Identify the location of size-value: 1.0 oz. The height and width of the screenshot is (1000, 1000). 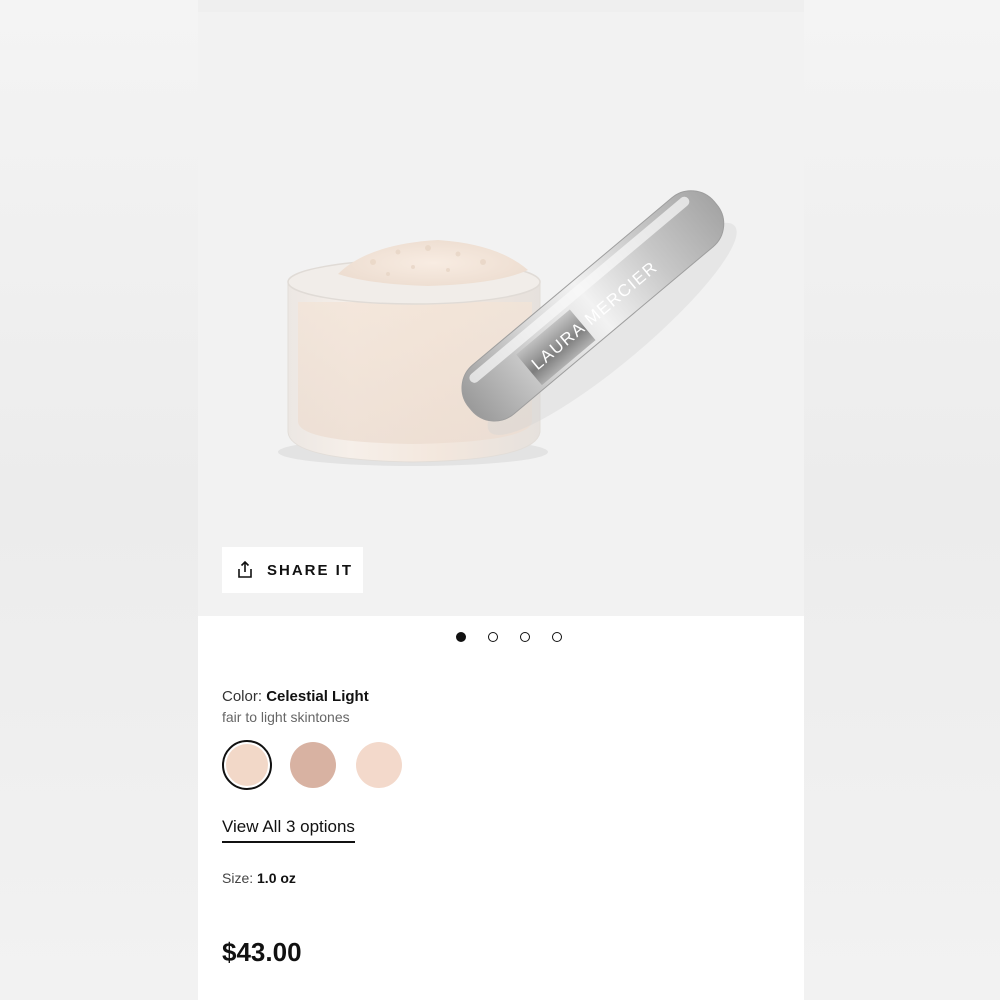
(276, 878).